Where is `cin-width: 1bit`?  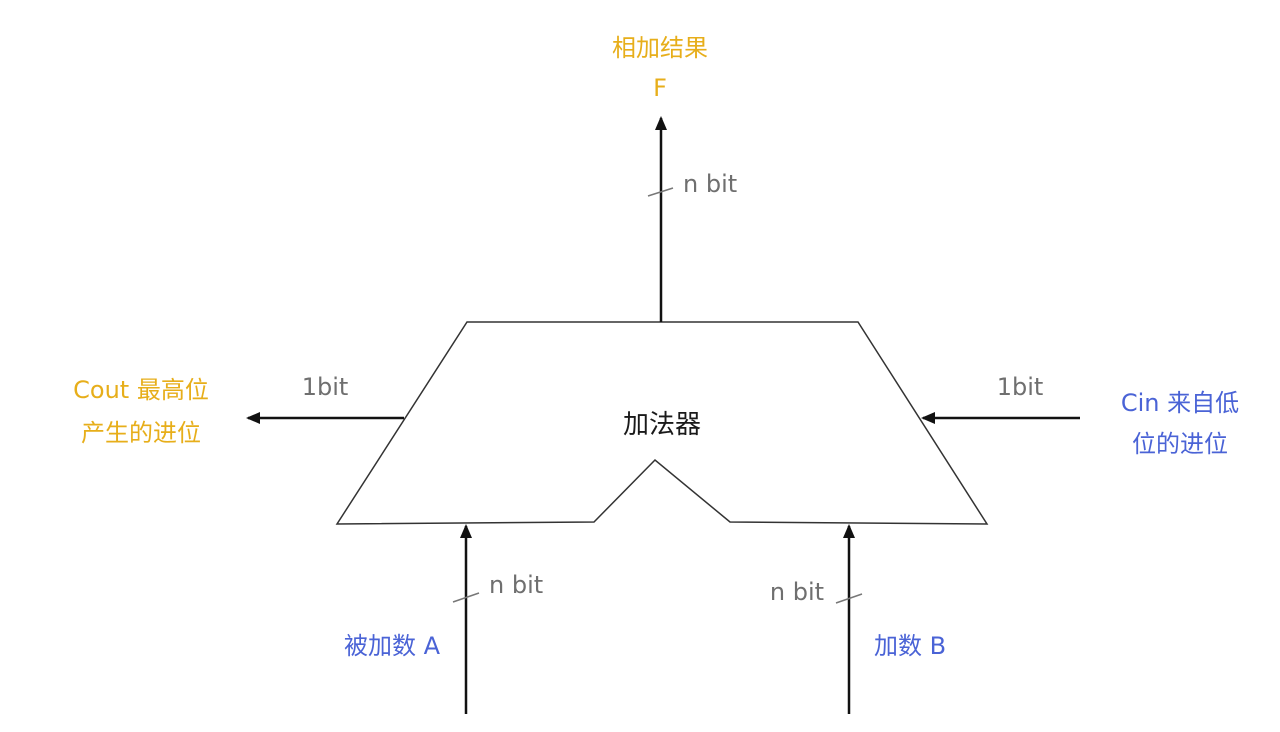 cin-width: 1bit is located at coordinates (1020, 387).